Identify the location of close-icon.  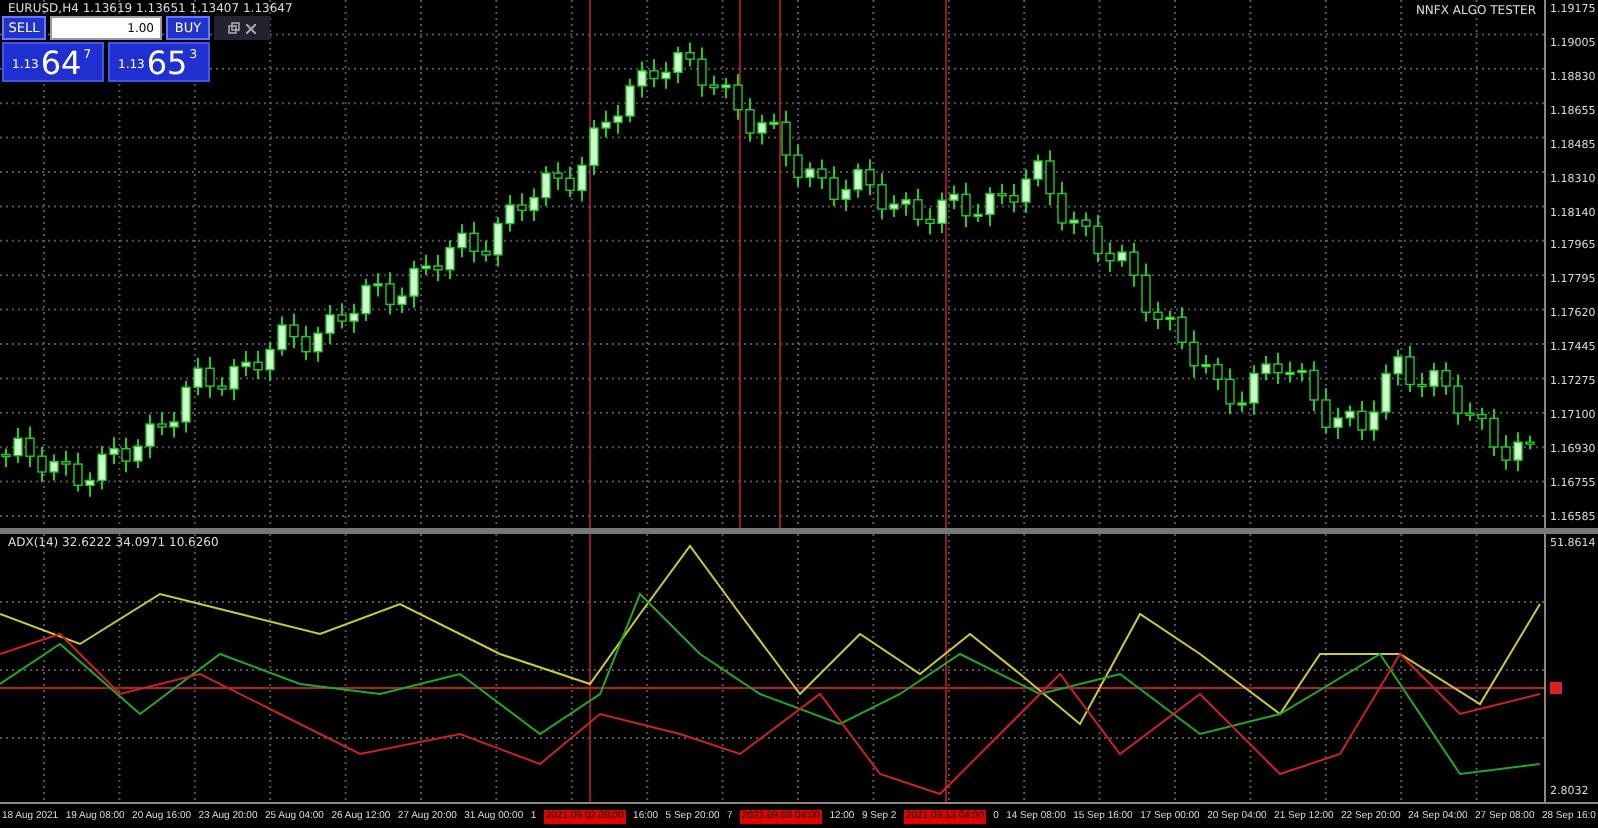
(251, 28).